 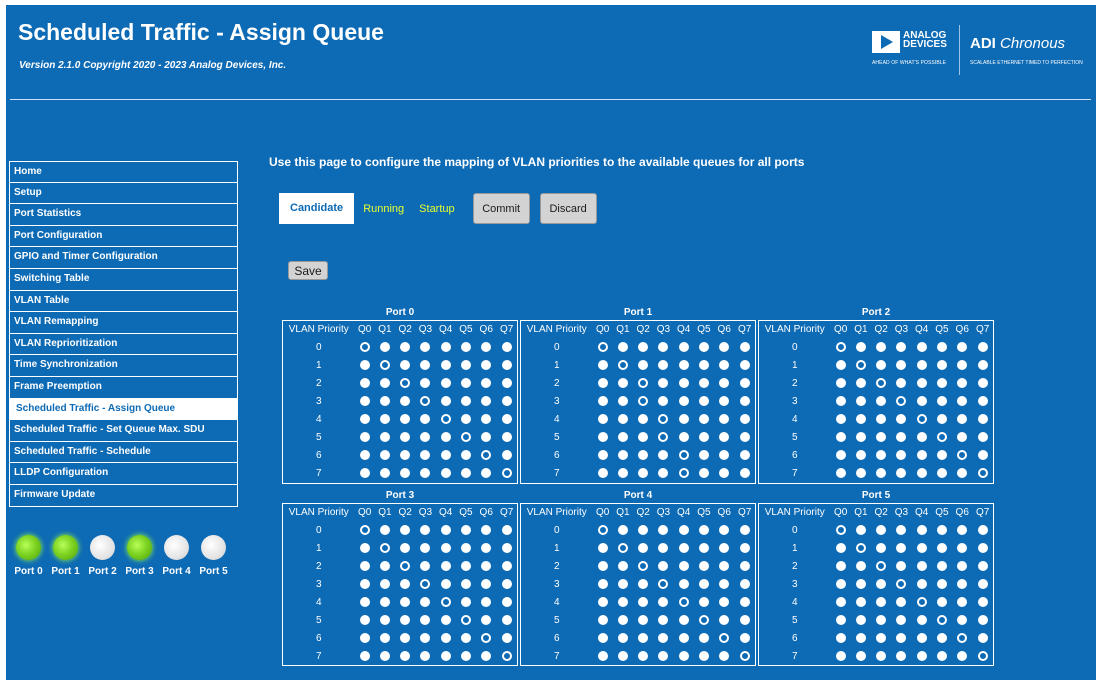 I want to click on sidebar-item-port-statistics: Port Statistics, so click(x=123, y=215).